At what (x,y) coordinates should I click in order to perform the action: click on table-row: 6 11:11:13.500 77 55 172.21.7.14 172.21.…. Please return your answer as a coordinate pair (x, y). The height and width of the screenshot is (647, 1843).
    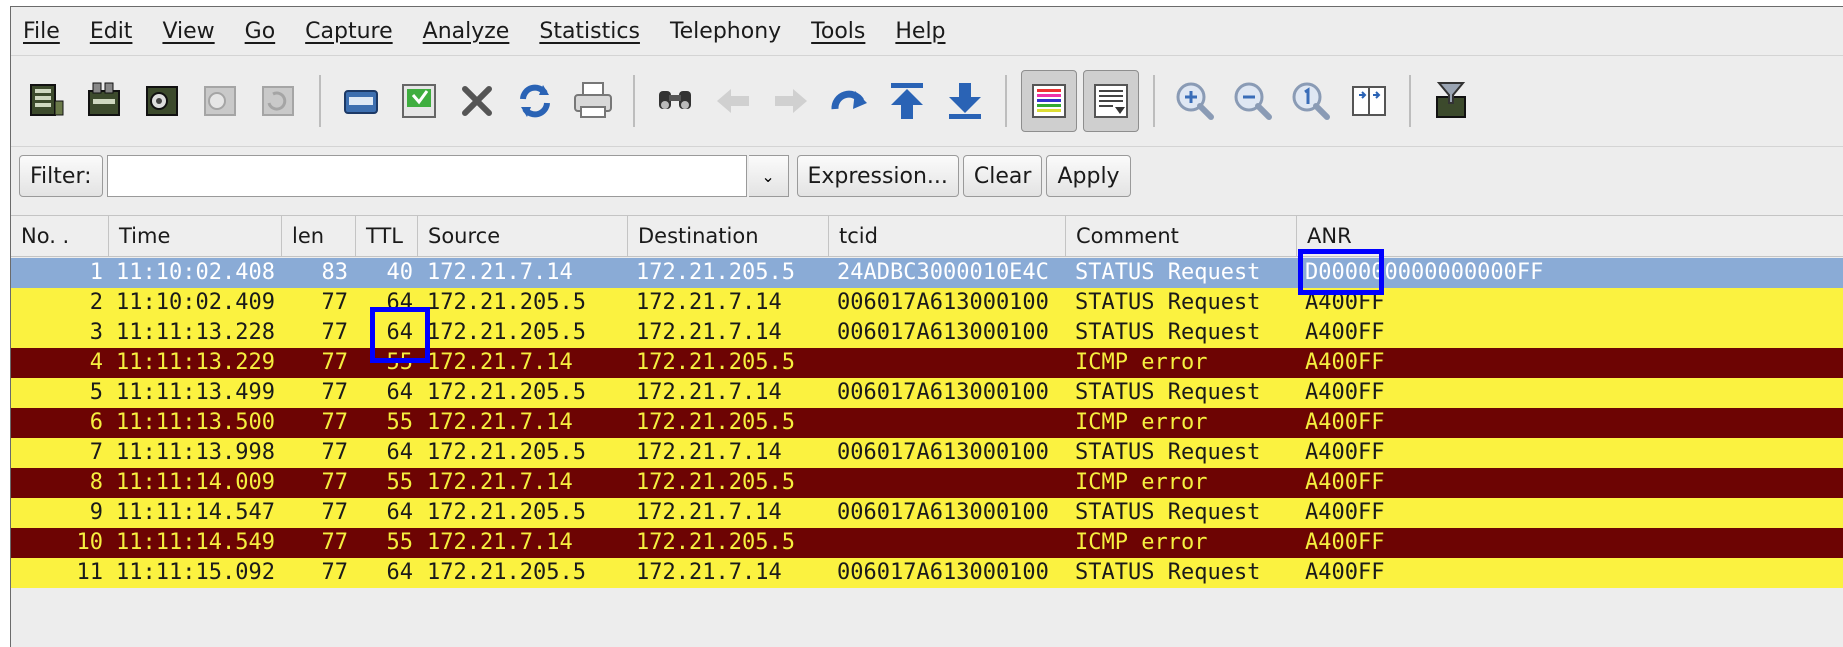
    Looking at the image, I should click on (927, 423).